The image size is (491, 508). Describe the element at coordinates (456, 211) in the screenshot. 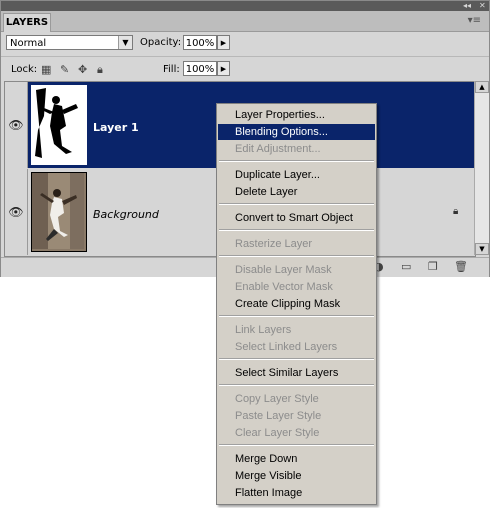

I see `lock-icon: 🔒︎` at that location.